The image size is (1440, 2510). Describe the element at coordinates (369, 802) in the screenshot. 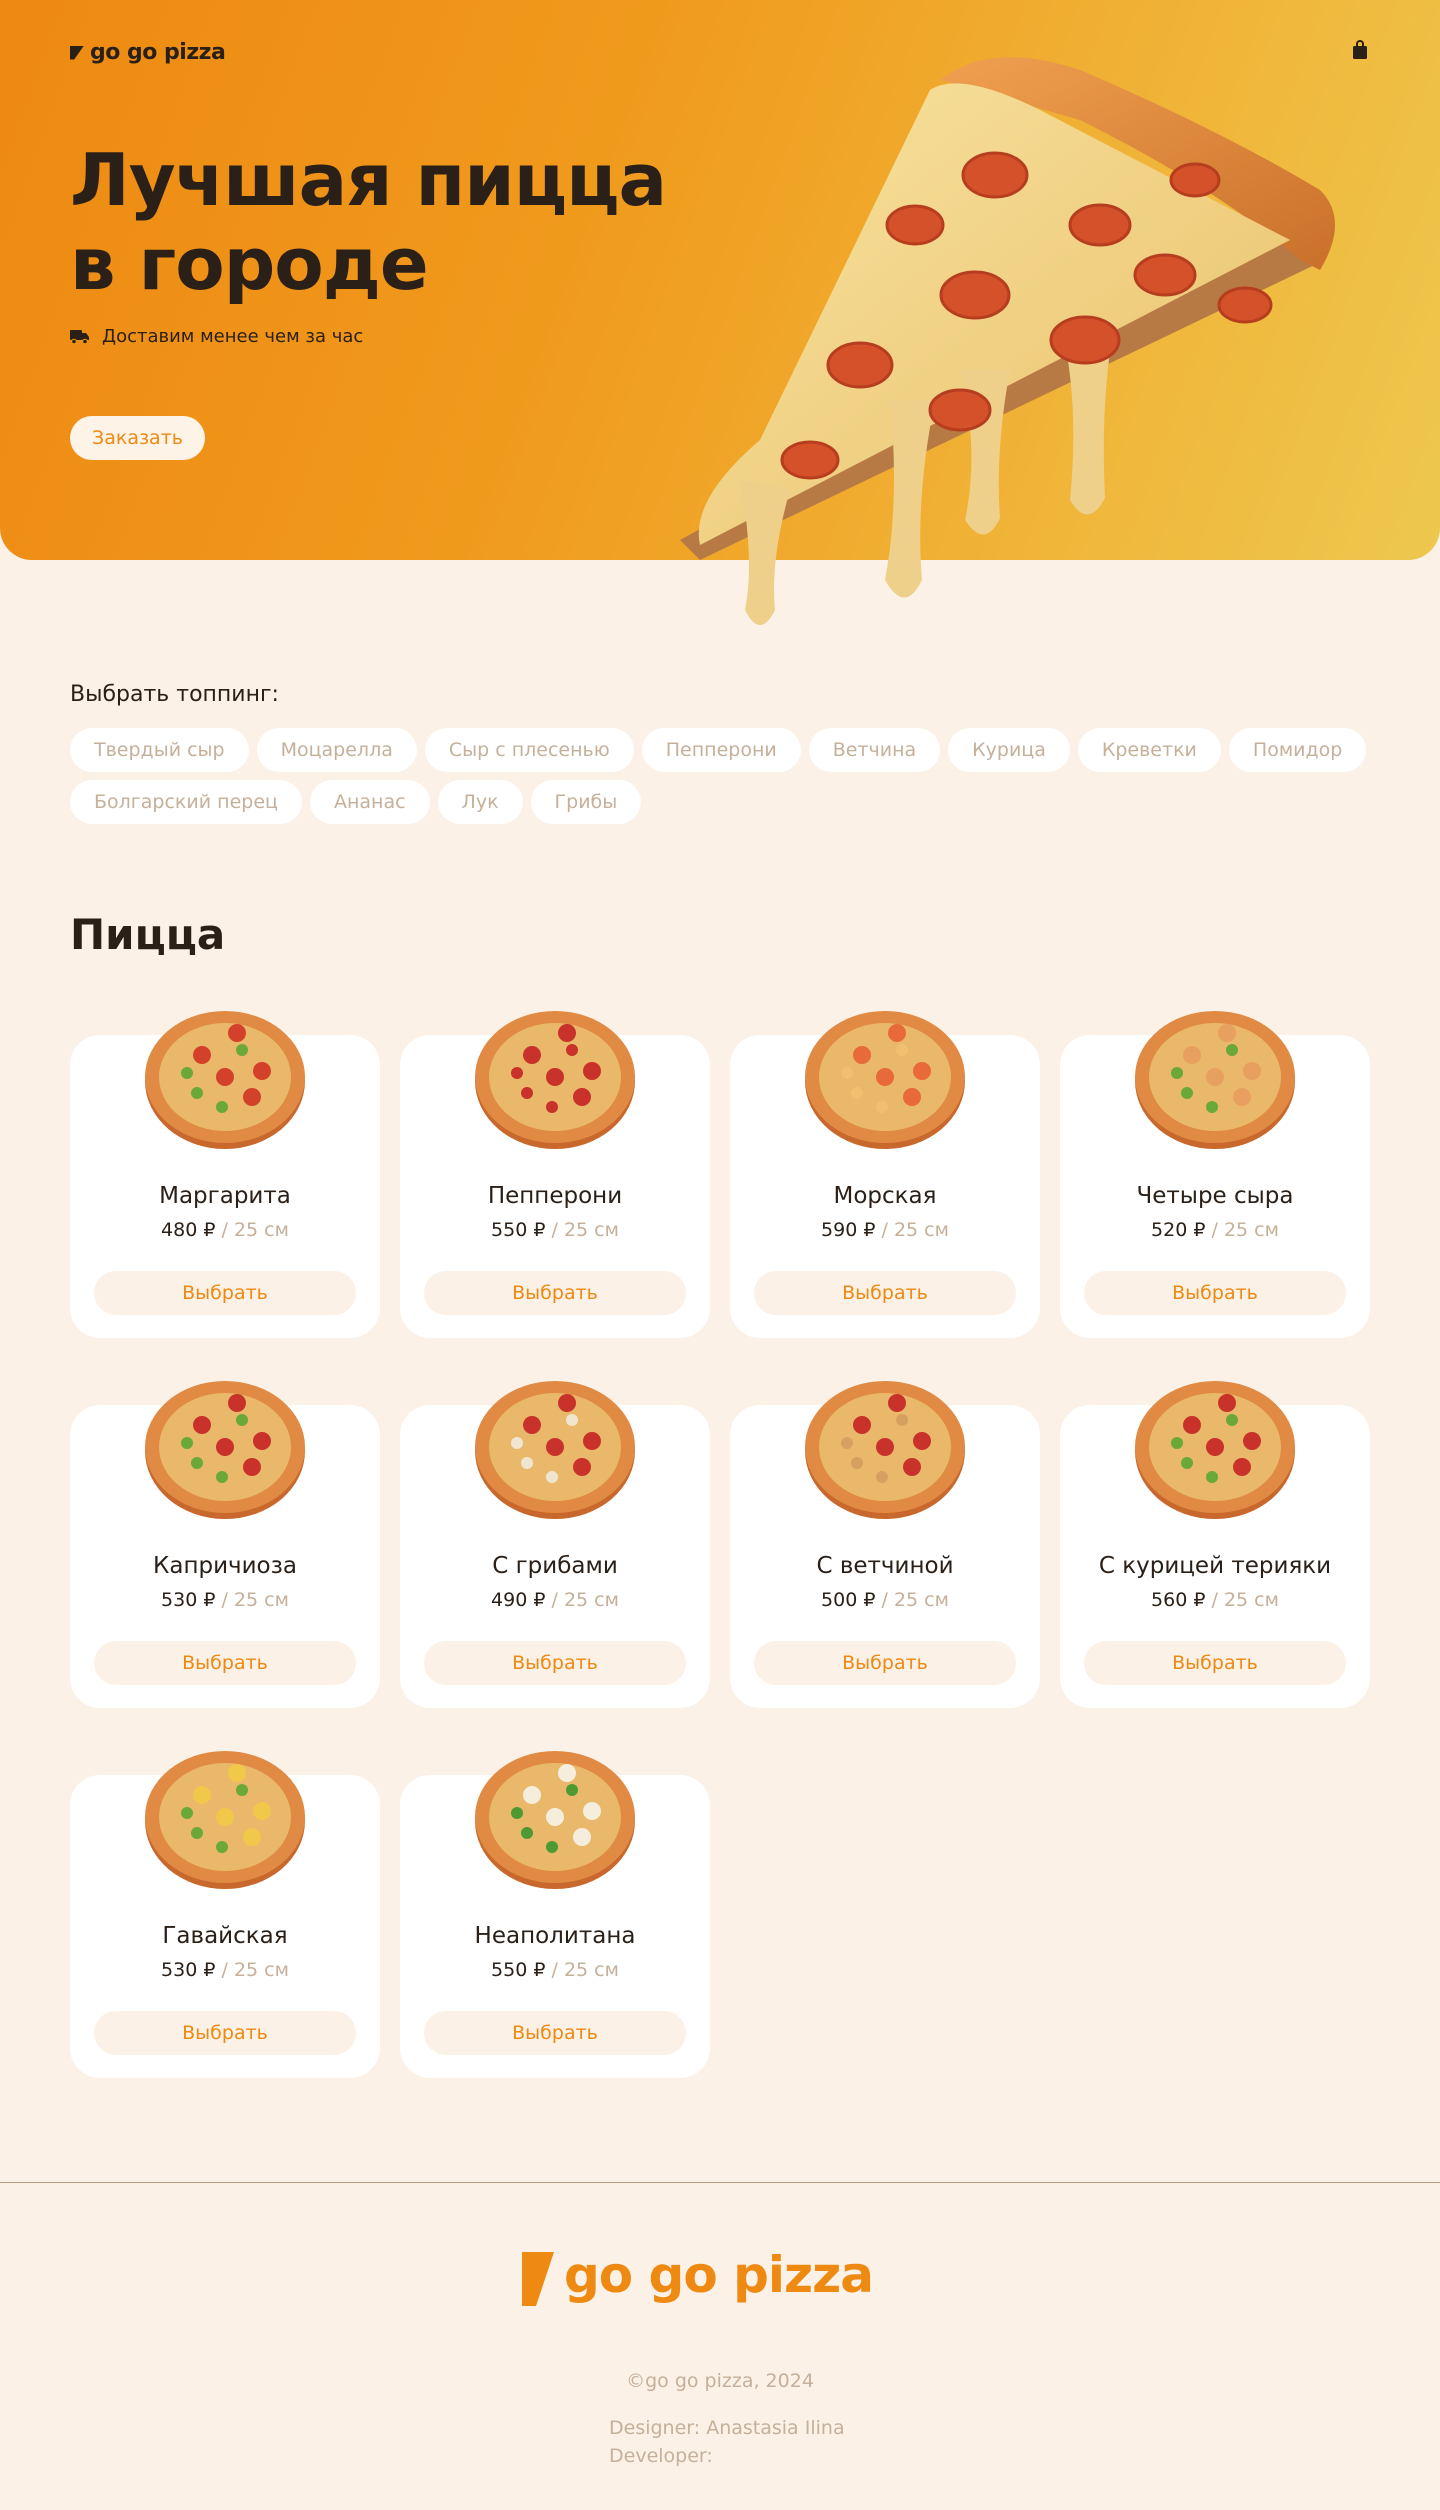

I see `topping-chip: Ананас` at that location.